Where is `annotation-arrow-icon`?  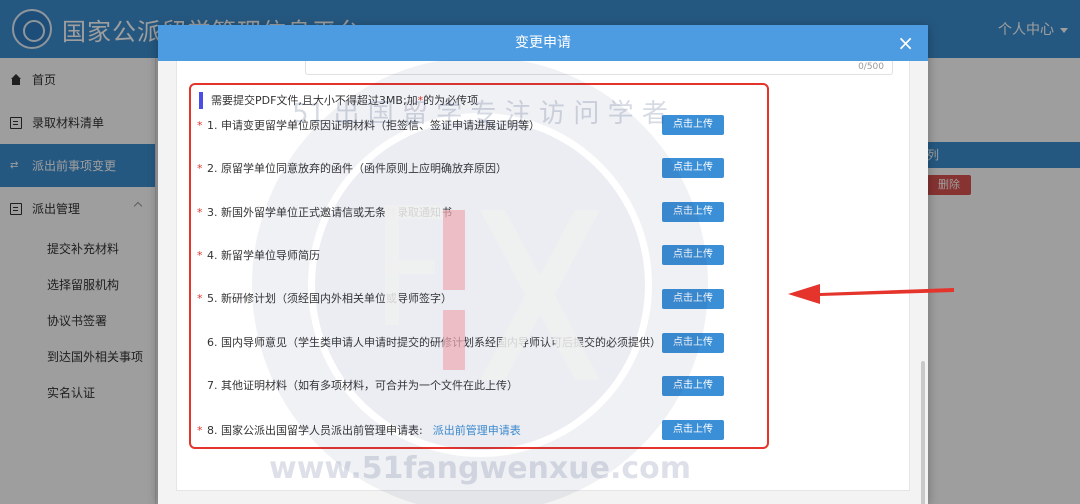 annotation-arrow-icon is located at coordinates (871, 294).